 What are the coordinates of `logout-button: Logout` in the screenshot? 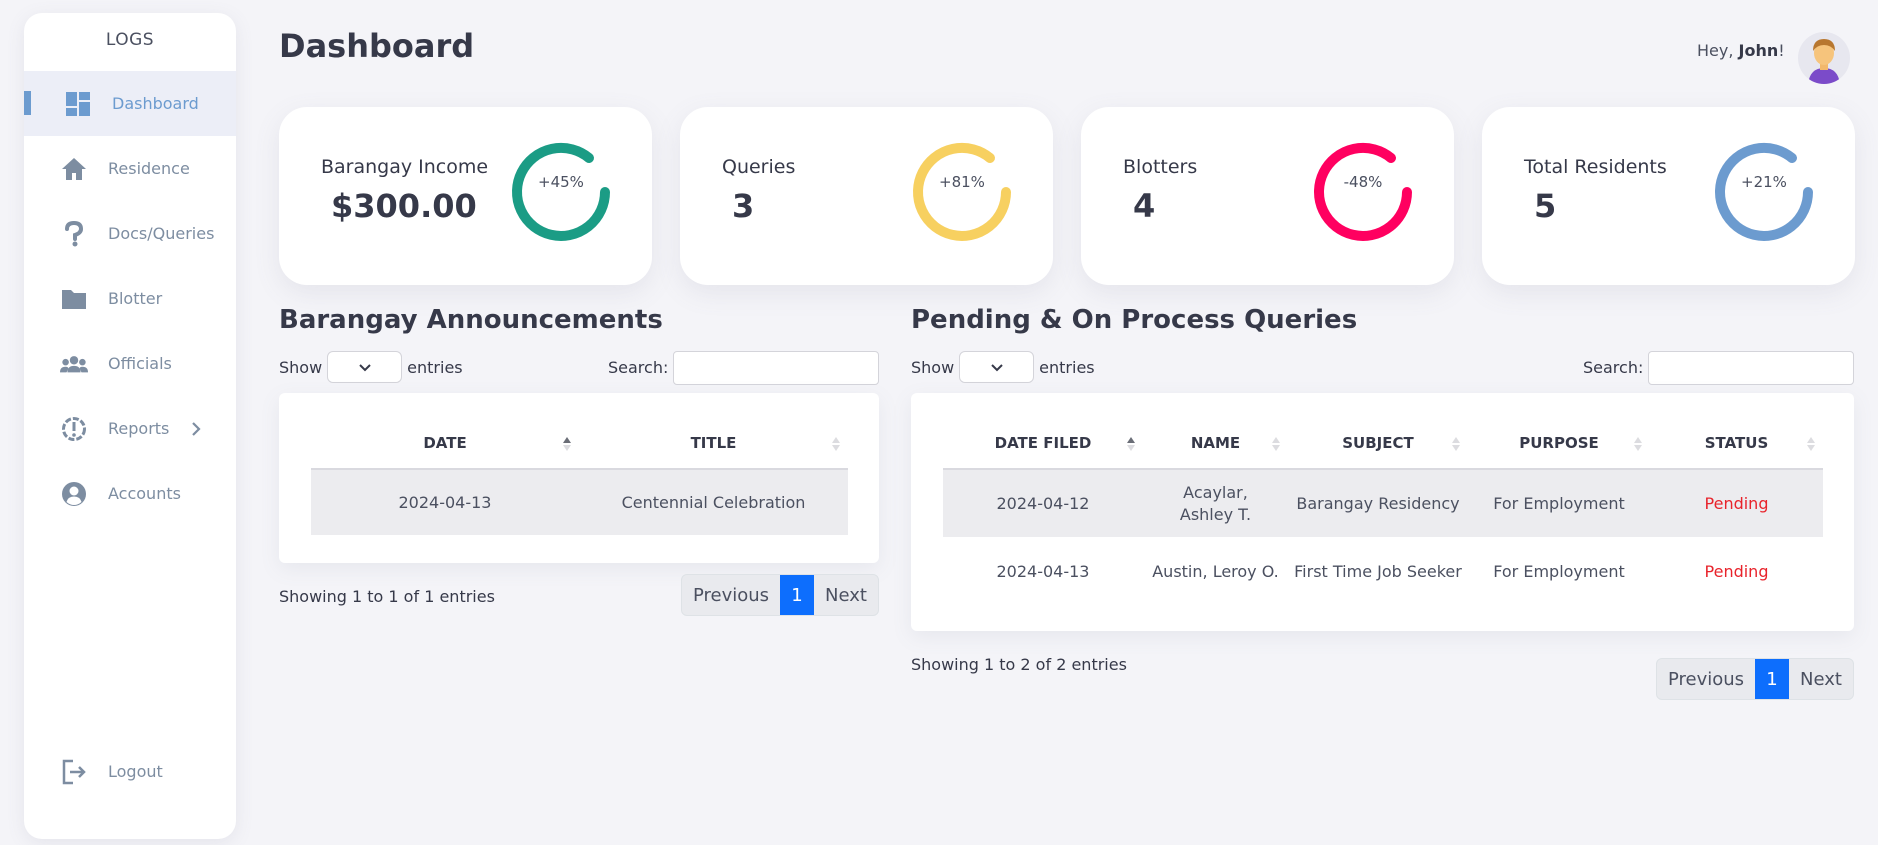 It's located at (130, 771).